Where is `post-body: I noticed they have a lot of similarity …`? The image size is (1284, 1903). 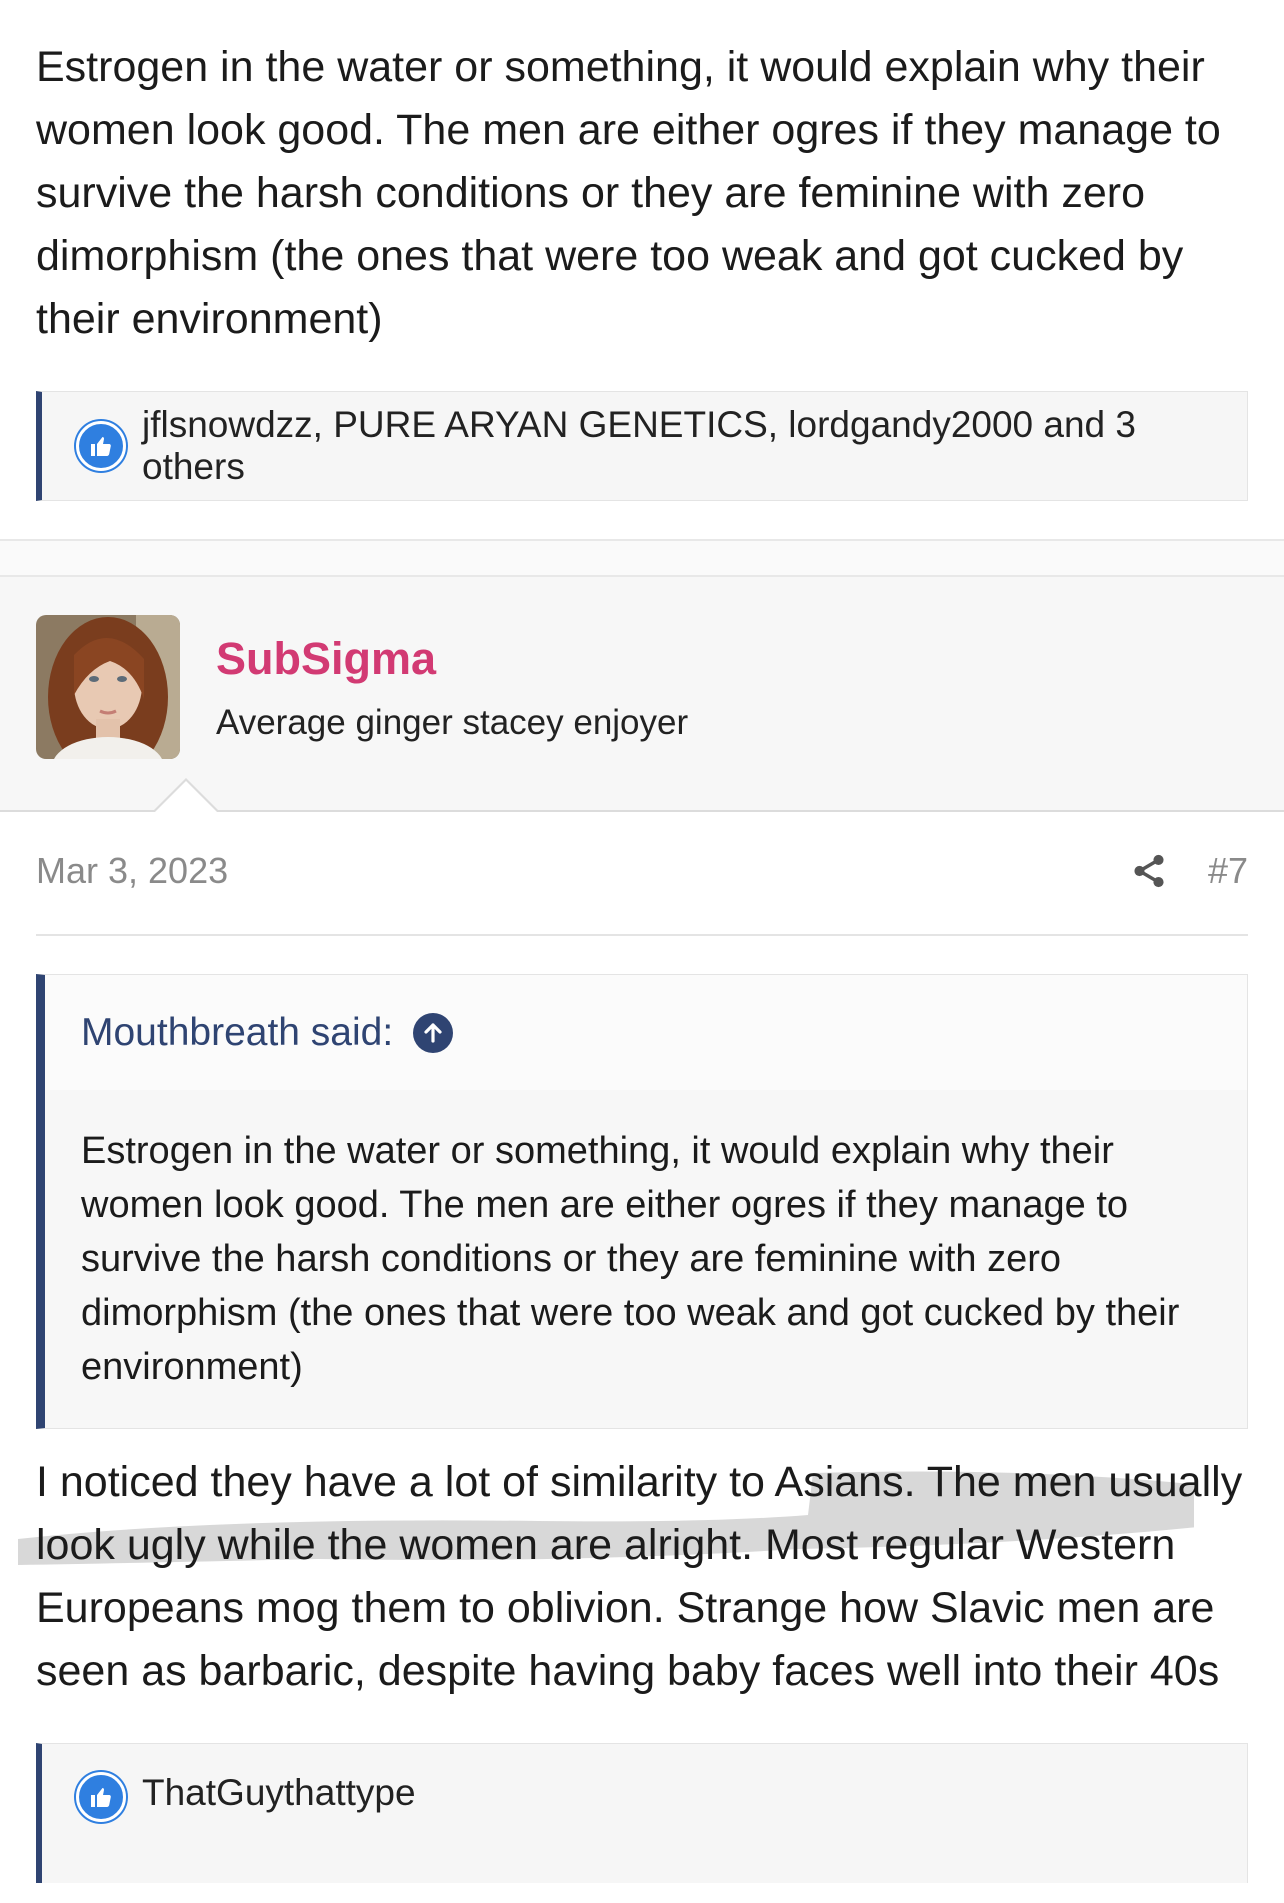 post-body: I noticed they have a lot of similarity … is located at coordinates (639, 1576).